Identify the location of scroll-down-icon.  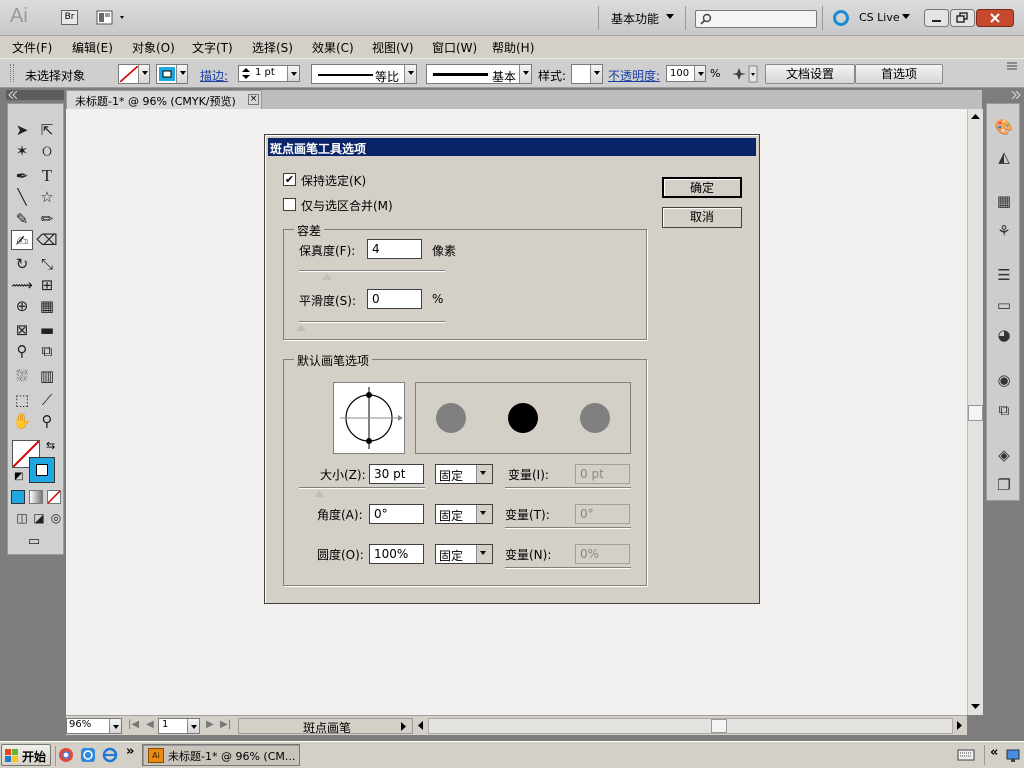
(975, 707).